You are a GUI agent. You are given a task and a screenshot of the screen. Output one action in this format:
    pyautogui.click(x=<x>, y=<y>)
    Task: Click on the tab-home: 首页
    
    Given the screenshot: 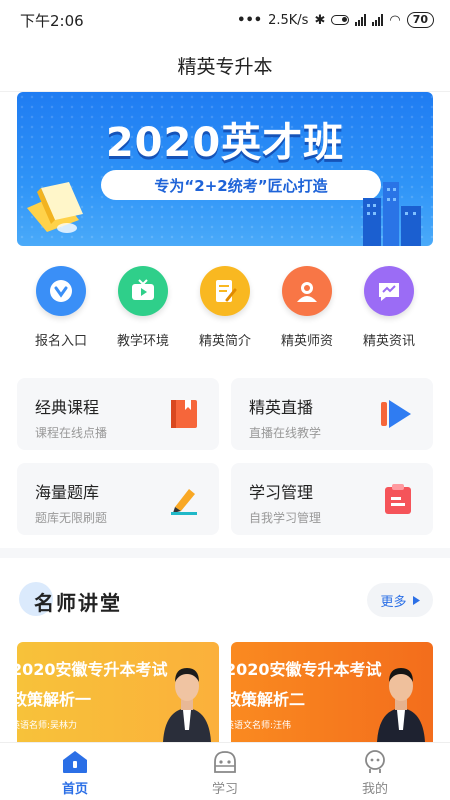 What is the action you would take?
    pyautogui.click(x=75, y=771)
    